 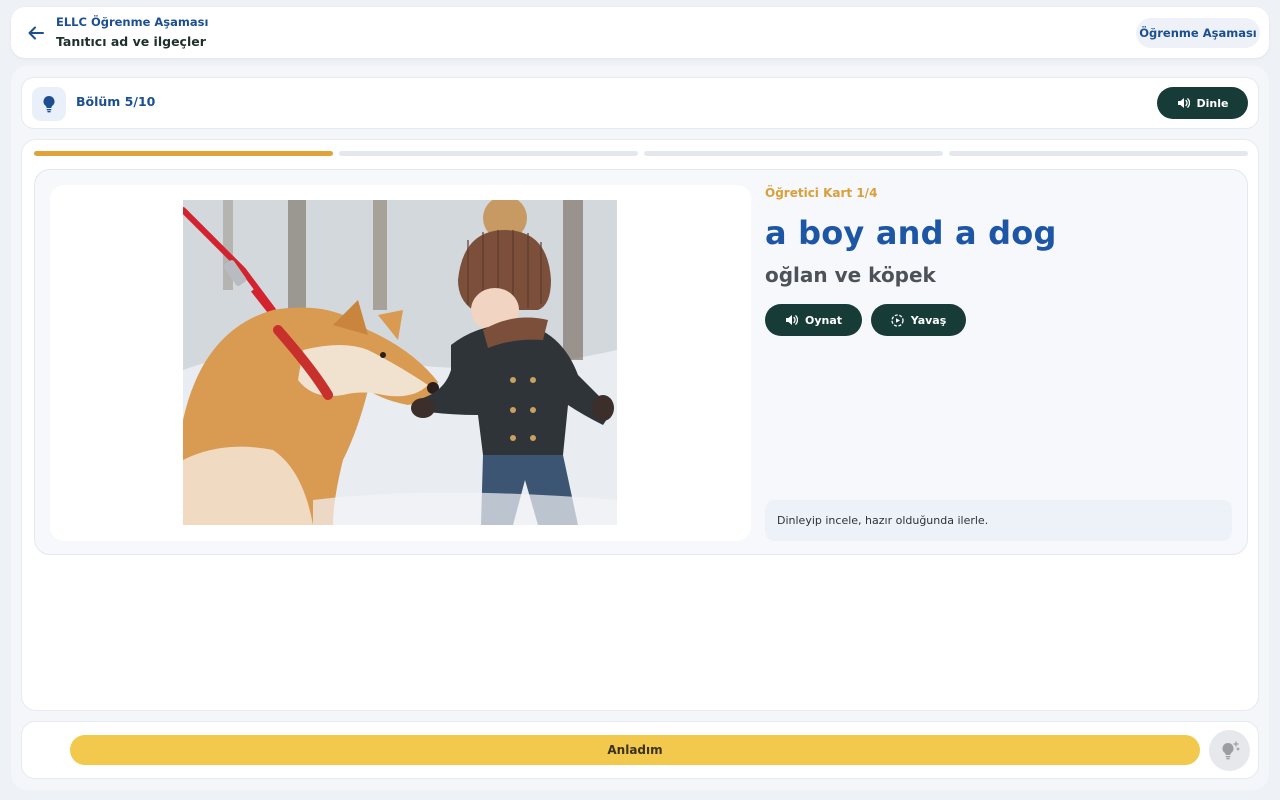 What do you see at coordinates (132, 22) in the screenshot?
I see `header-subtitle: ELLC Öğrenme Aşaması` at bounding box center [132, 22].